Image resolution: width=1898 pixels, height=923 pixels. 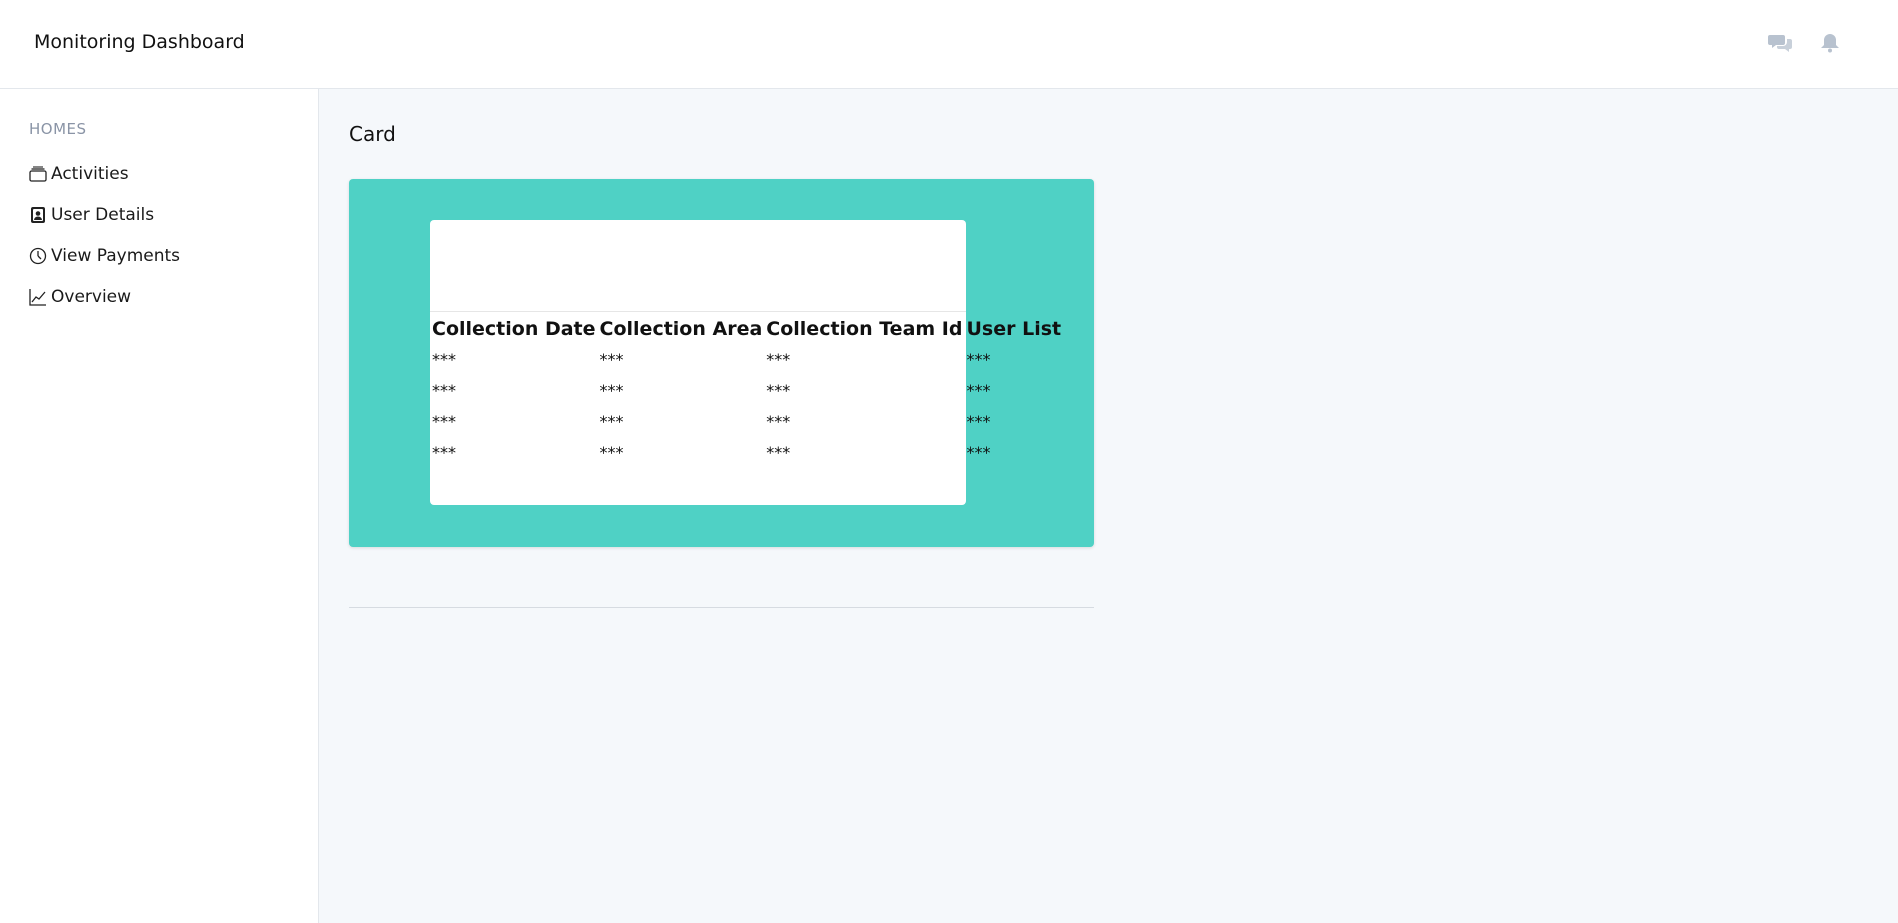 I want to click on column-header: Collection Team Id, so click(x=864, y=329).